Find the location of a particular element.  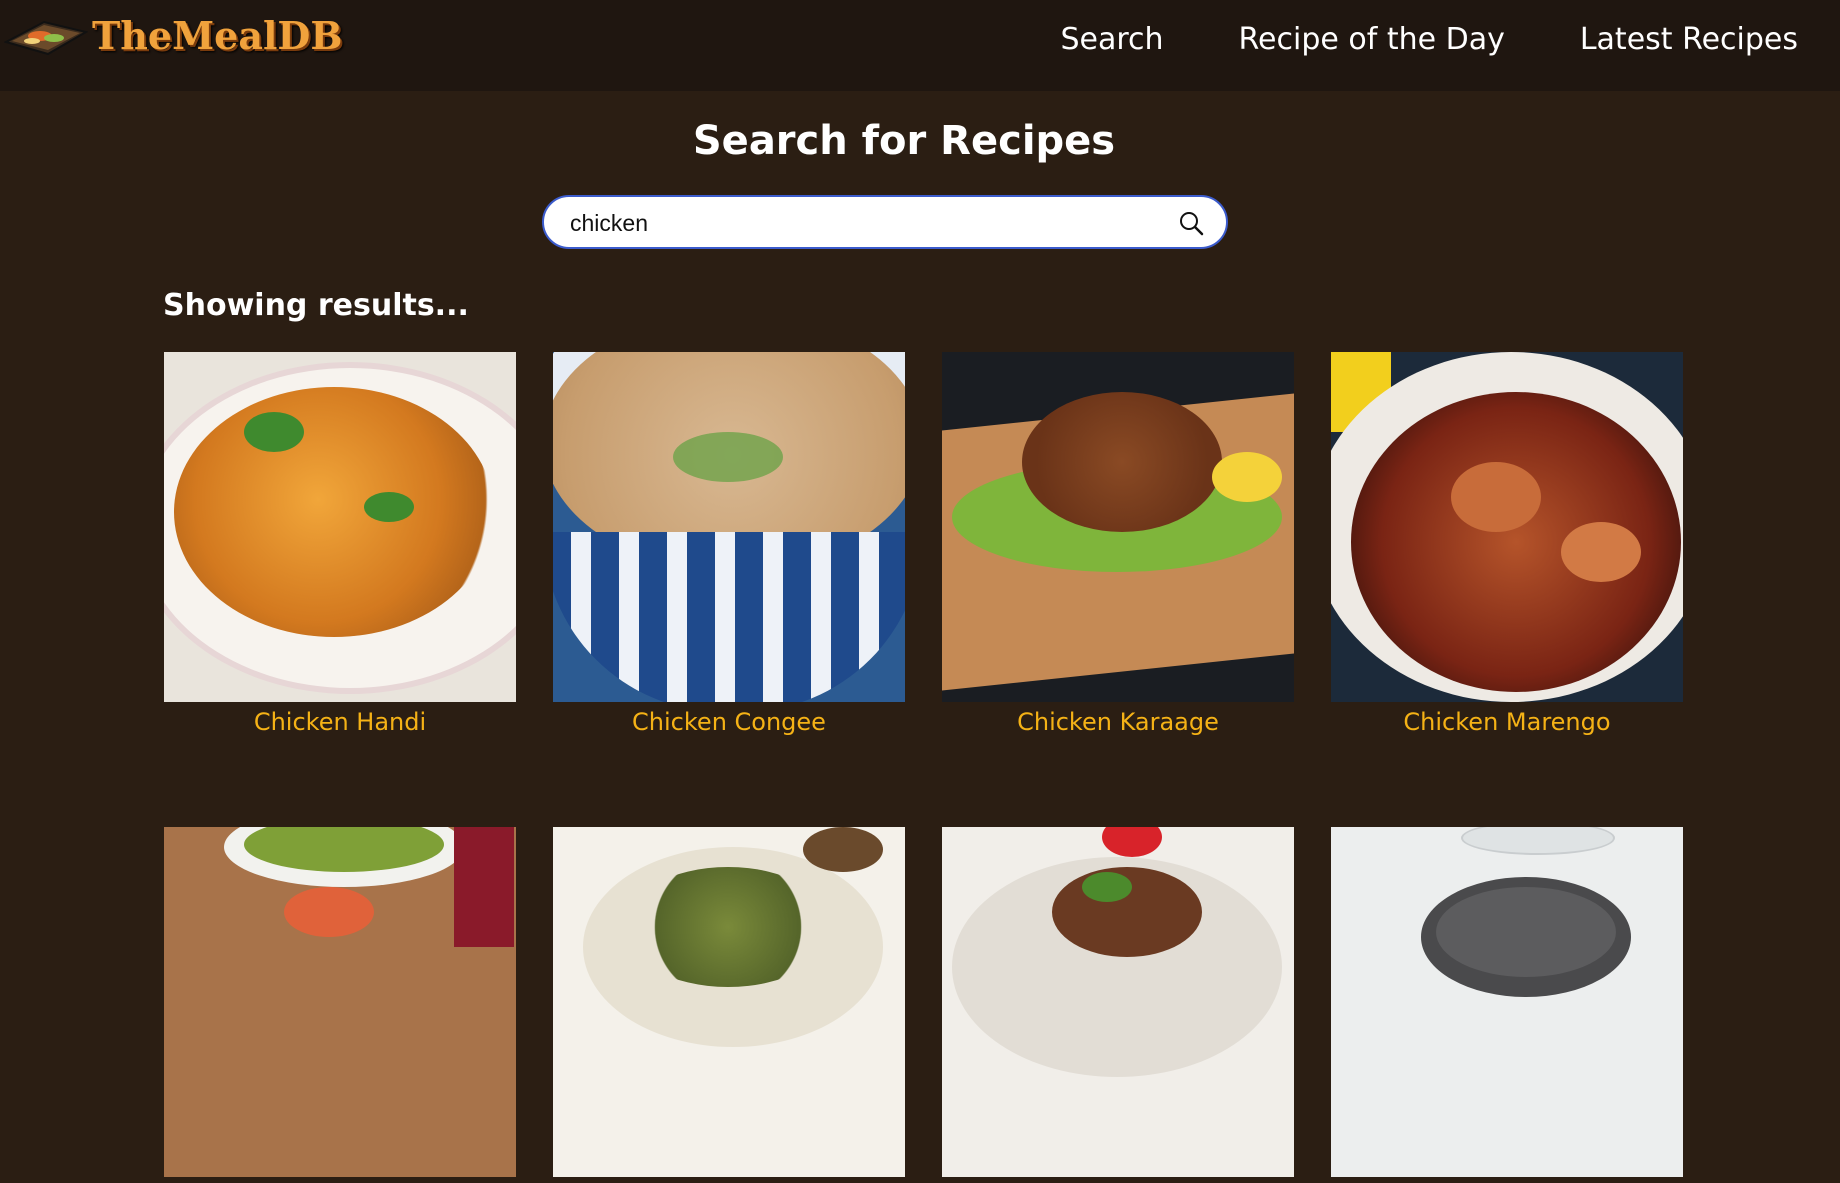

recipe-card: Chicken Marengo is located at coordinates (1507, 544).